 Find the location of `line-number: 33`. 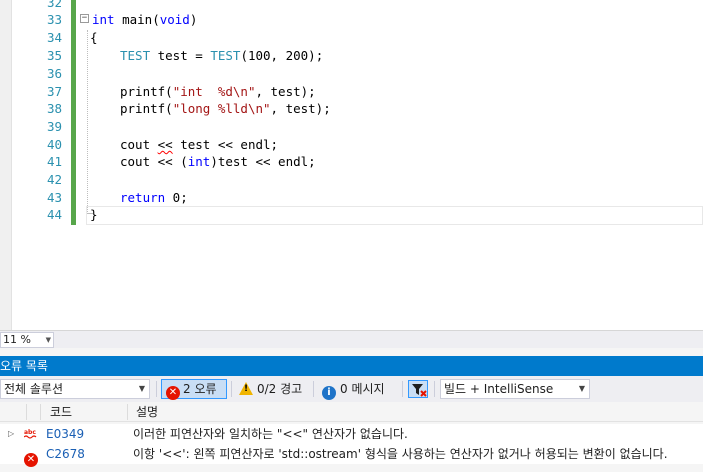

line-number: 33 is located at coordinates (54, 19).